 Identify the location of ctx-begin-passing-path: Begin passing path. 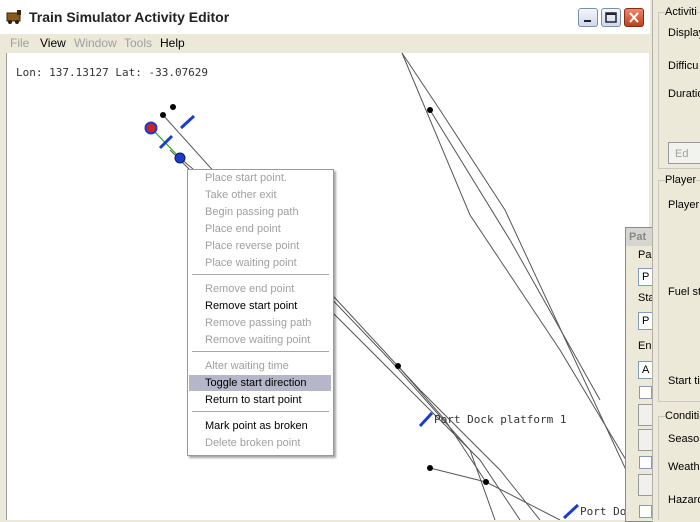
(260, 212).